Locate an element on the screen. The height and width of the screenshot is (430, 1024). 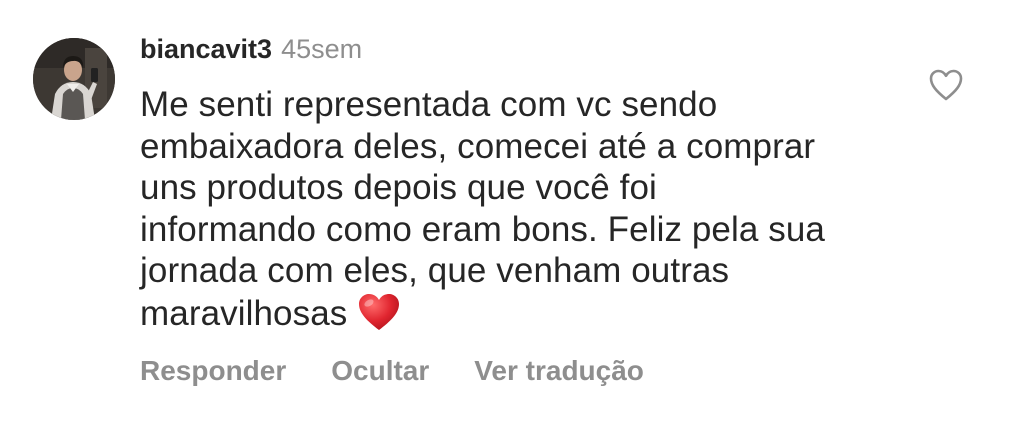
comment-line: jornada com eles, que venham outras is located at coordinates (435, 270).